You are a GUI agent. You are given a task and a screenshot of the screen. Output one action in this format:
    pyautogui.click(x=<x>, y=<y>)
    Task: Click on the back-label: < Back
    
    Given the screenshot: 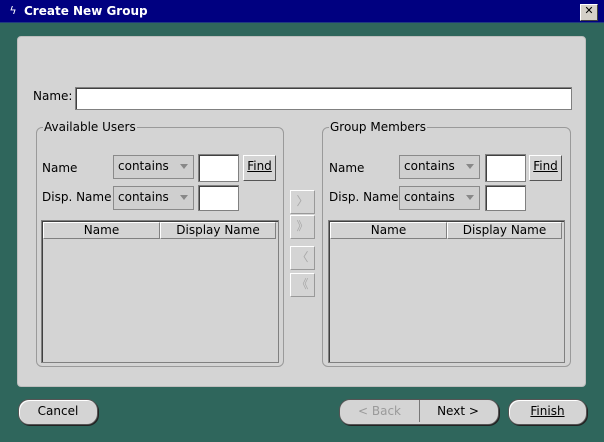 What is the action you would take?
    pyautogui.click(x=379, y=411)
    